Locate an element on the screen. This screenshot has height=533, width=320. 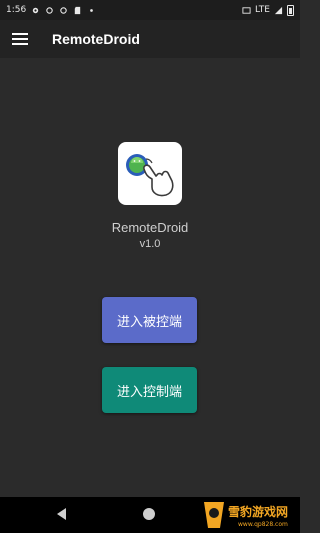
app-bar: RemoteDroid is located at coordinates (150, 39).